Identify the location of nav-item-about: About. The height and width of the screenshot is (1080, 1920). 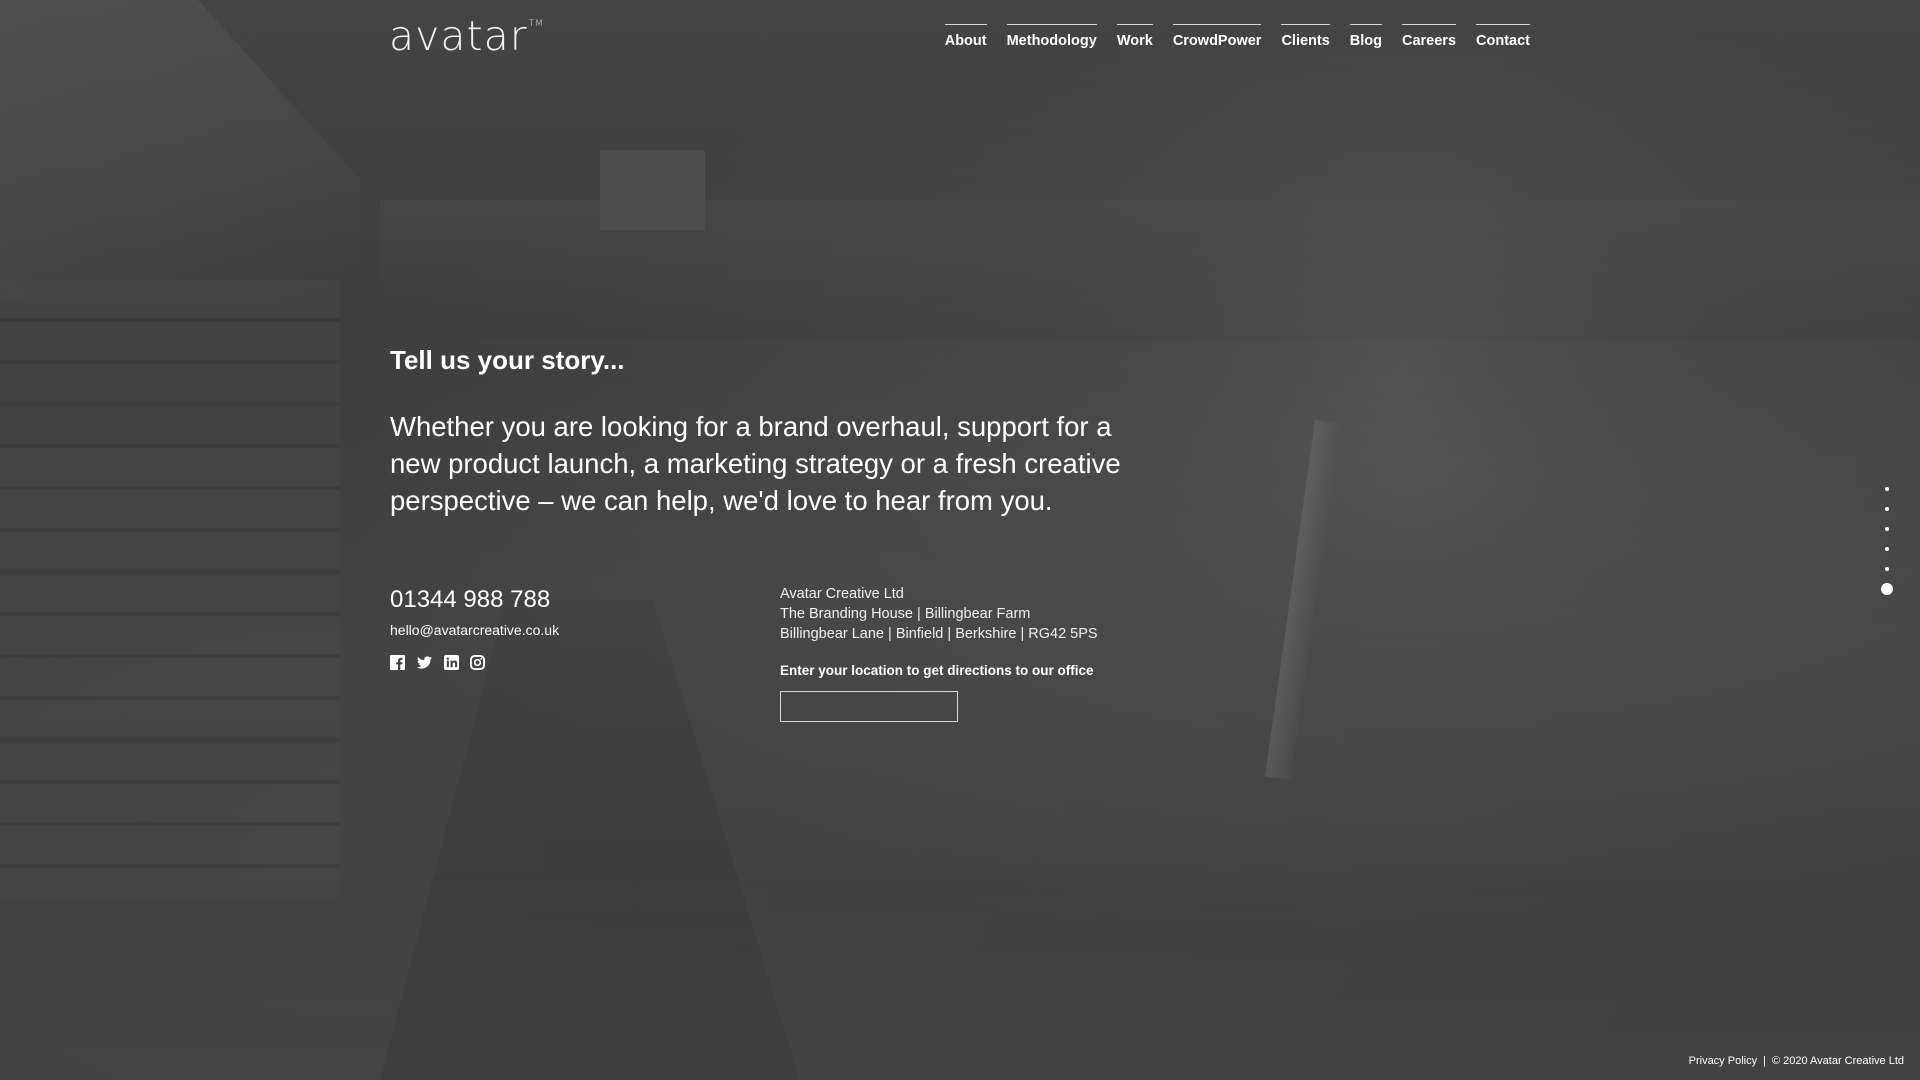
(965, 36).